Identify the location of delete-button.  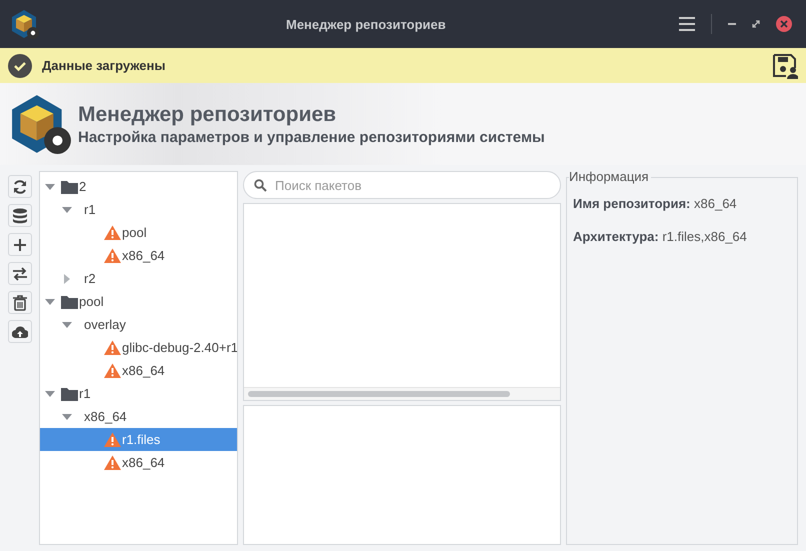
(20, 302).